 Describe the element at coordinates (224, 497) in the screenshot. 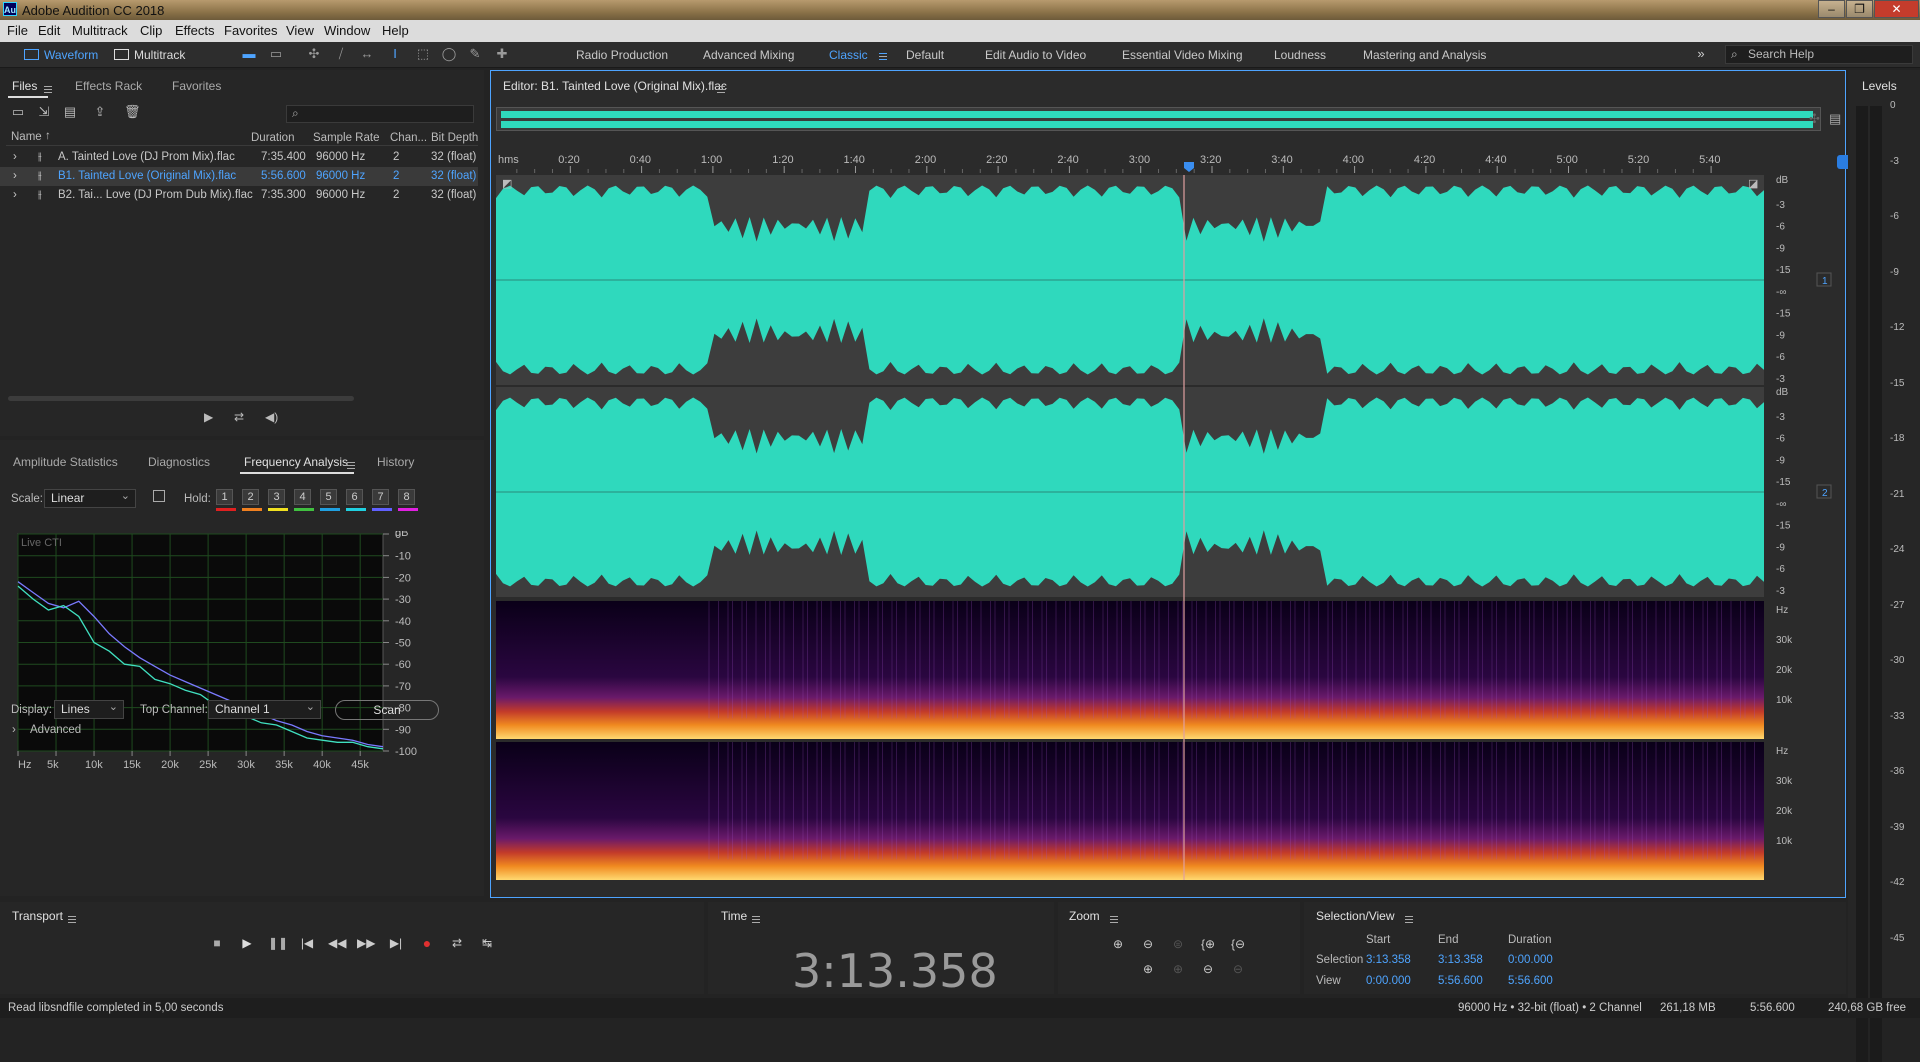

I see `hold-button-1: 1` at that location.